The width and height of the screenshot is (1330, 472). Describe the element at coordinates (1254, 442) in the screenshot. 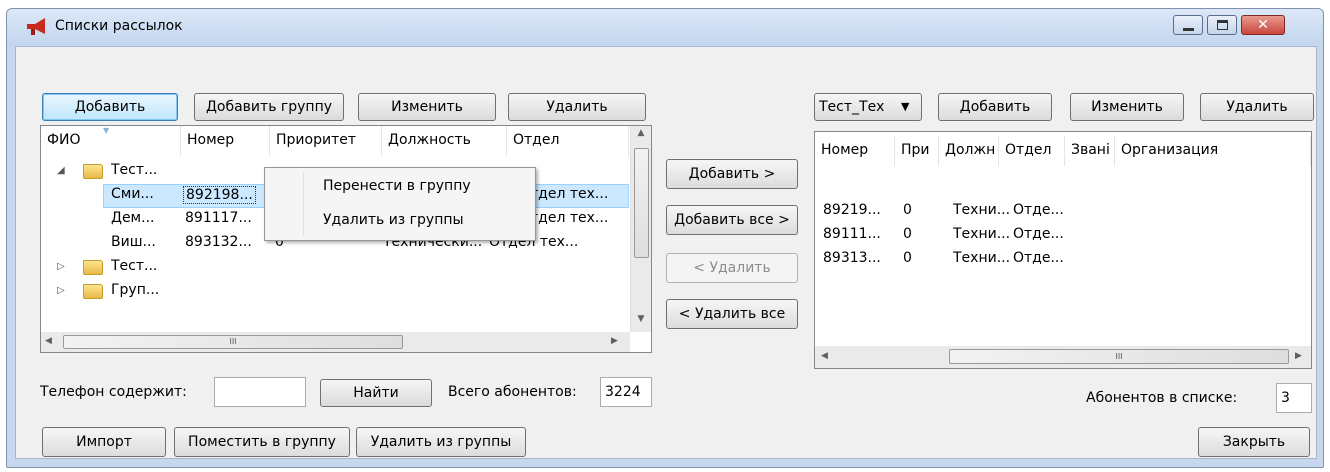

I see `close-button: Закрыть` at that location.